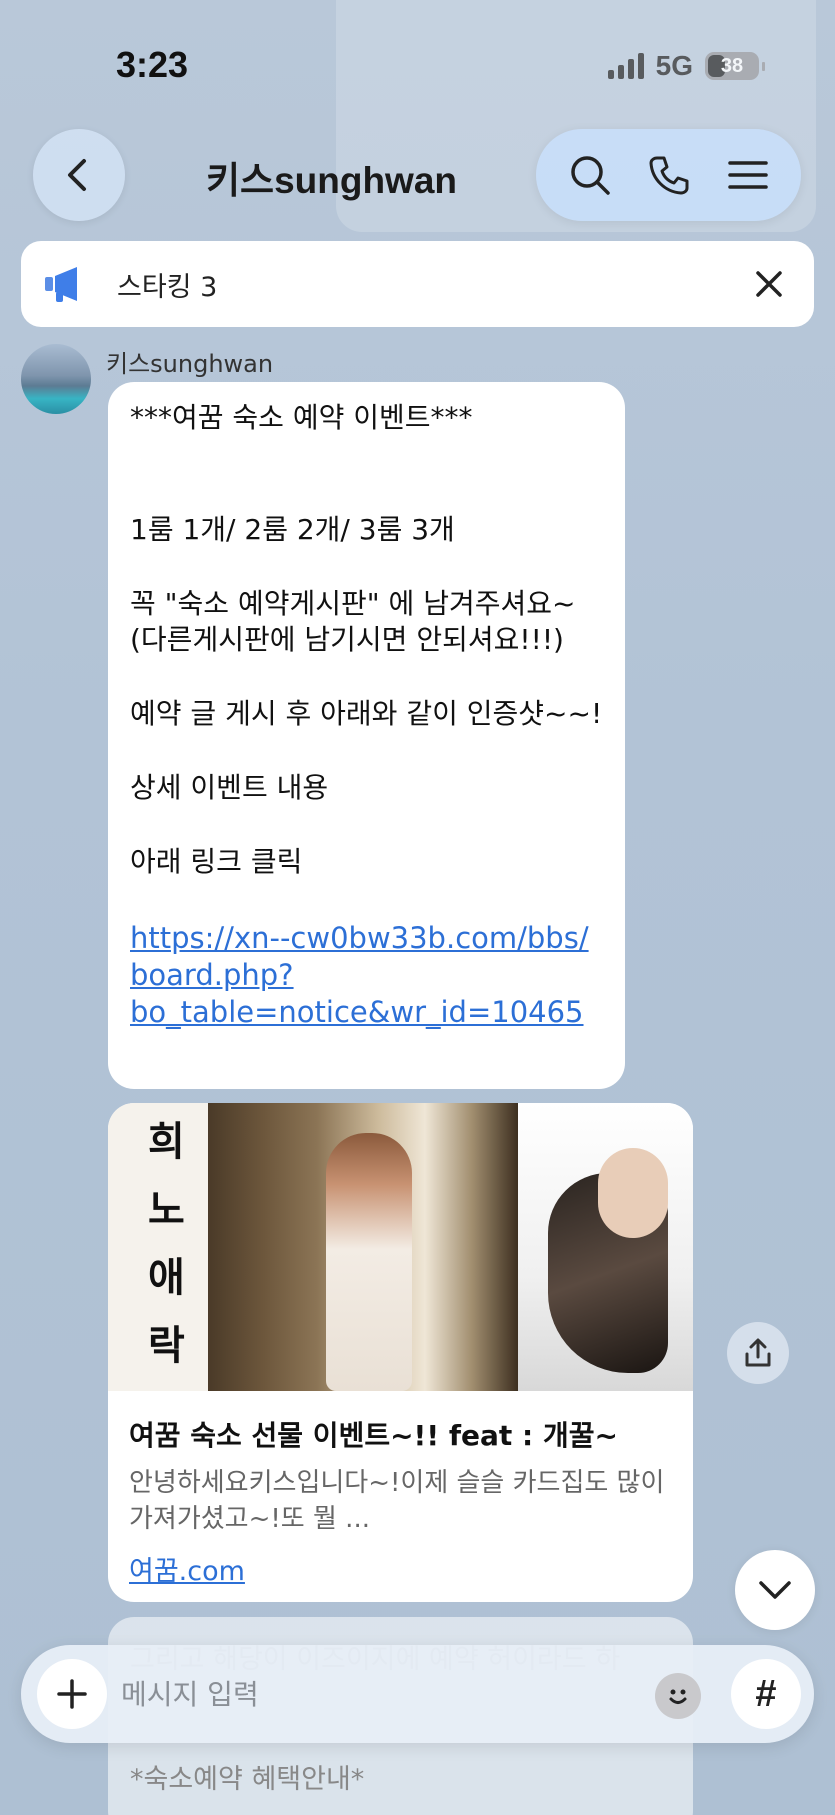  I want to click on plus-icon, so click(72, 1694).